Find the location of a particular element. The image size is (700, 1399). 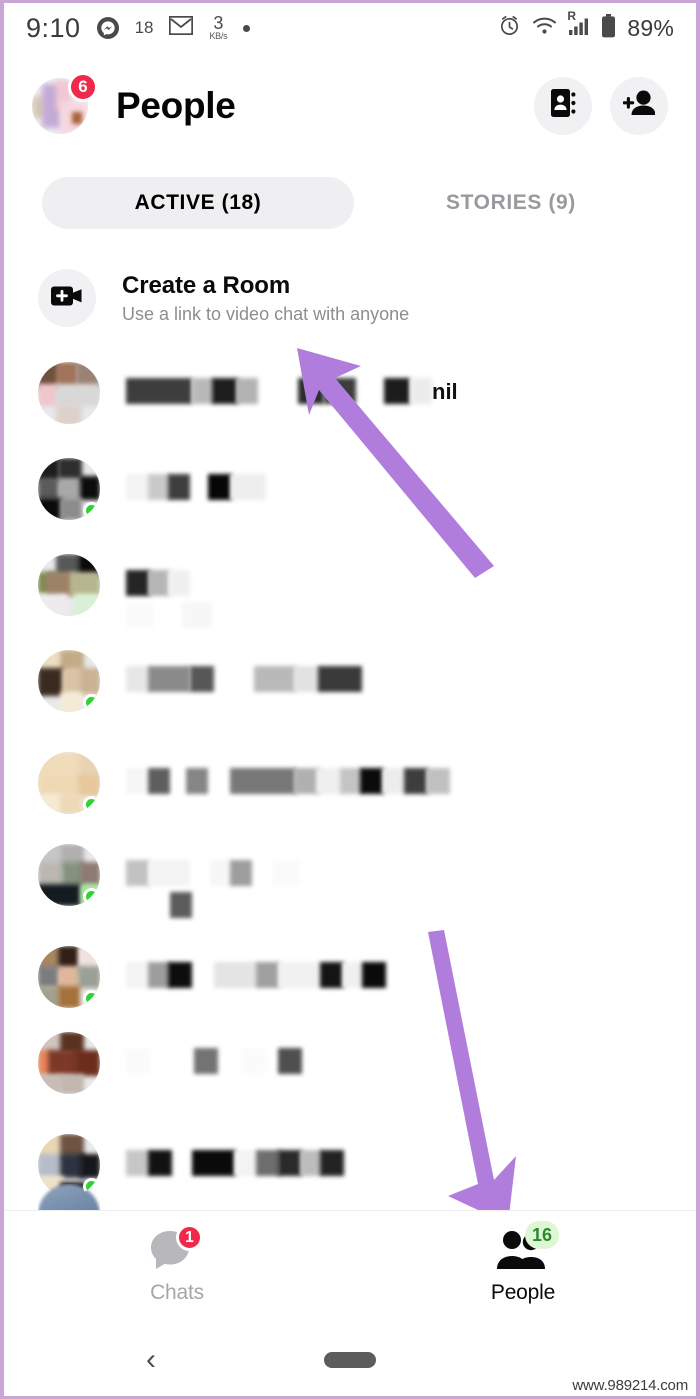

alarm-clock-icon is located at coordinates (509, 28).